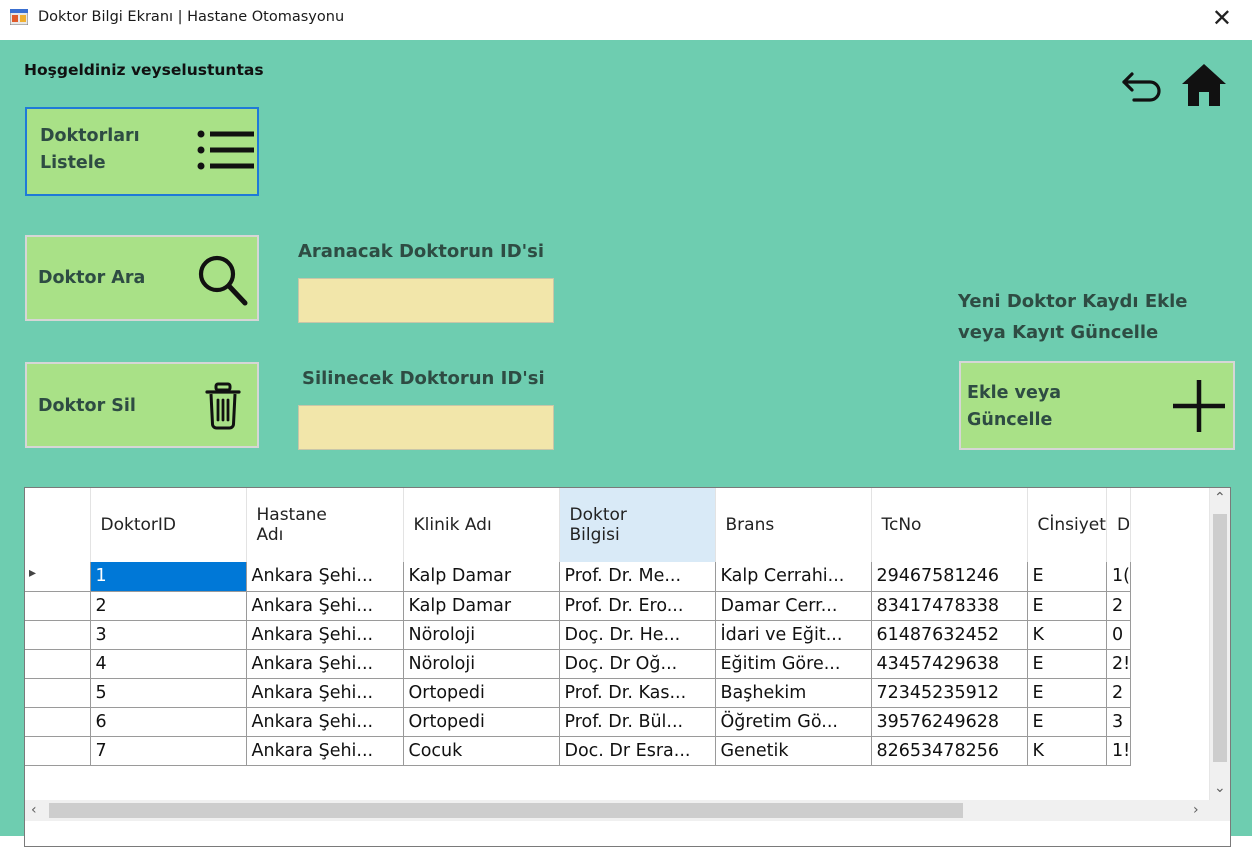 This screenshot has height=847, width=1252. Describe the element at coordinates (34, 810) in the screenshot. I see `scroll-left-icon: ‹` at that location.